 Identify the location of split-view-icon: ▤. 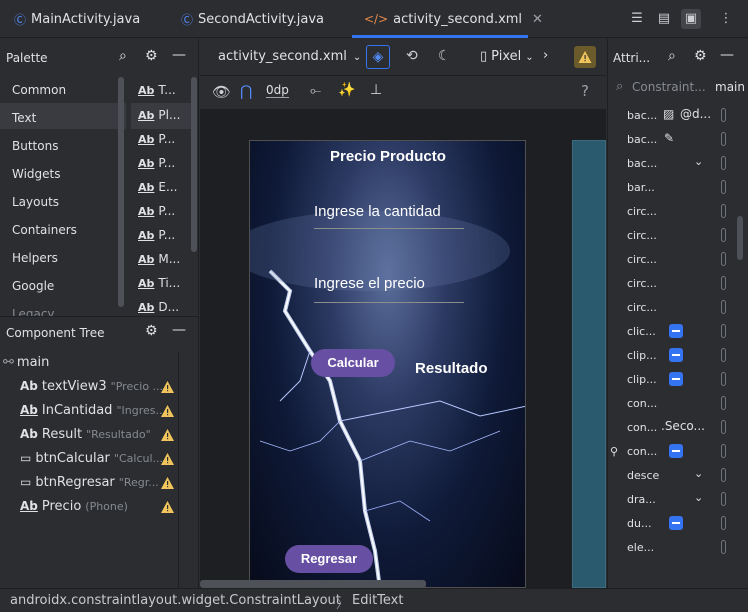
(664, 19).